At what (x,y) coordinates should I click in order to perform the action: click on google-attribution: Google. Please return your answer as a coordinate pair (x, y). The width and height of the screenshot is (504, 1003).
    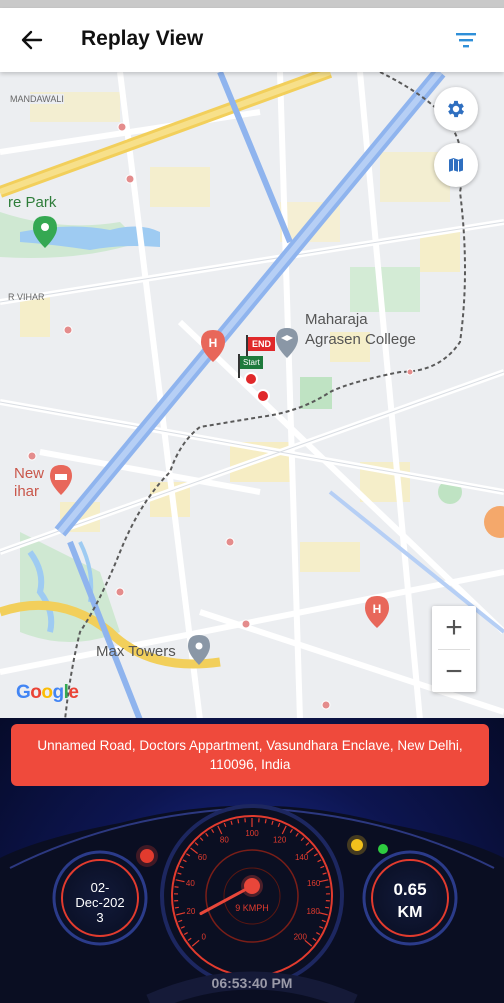
    Looking at the image, I should click on (47, 693).